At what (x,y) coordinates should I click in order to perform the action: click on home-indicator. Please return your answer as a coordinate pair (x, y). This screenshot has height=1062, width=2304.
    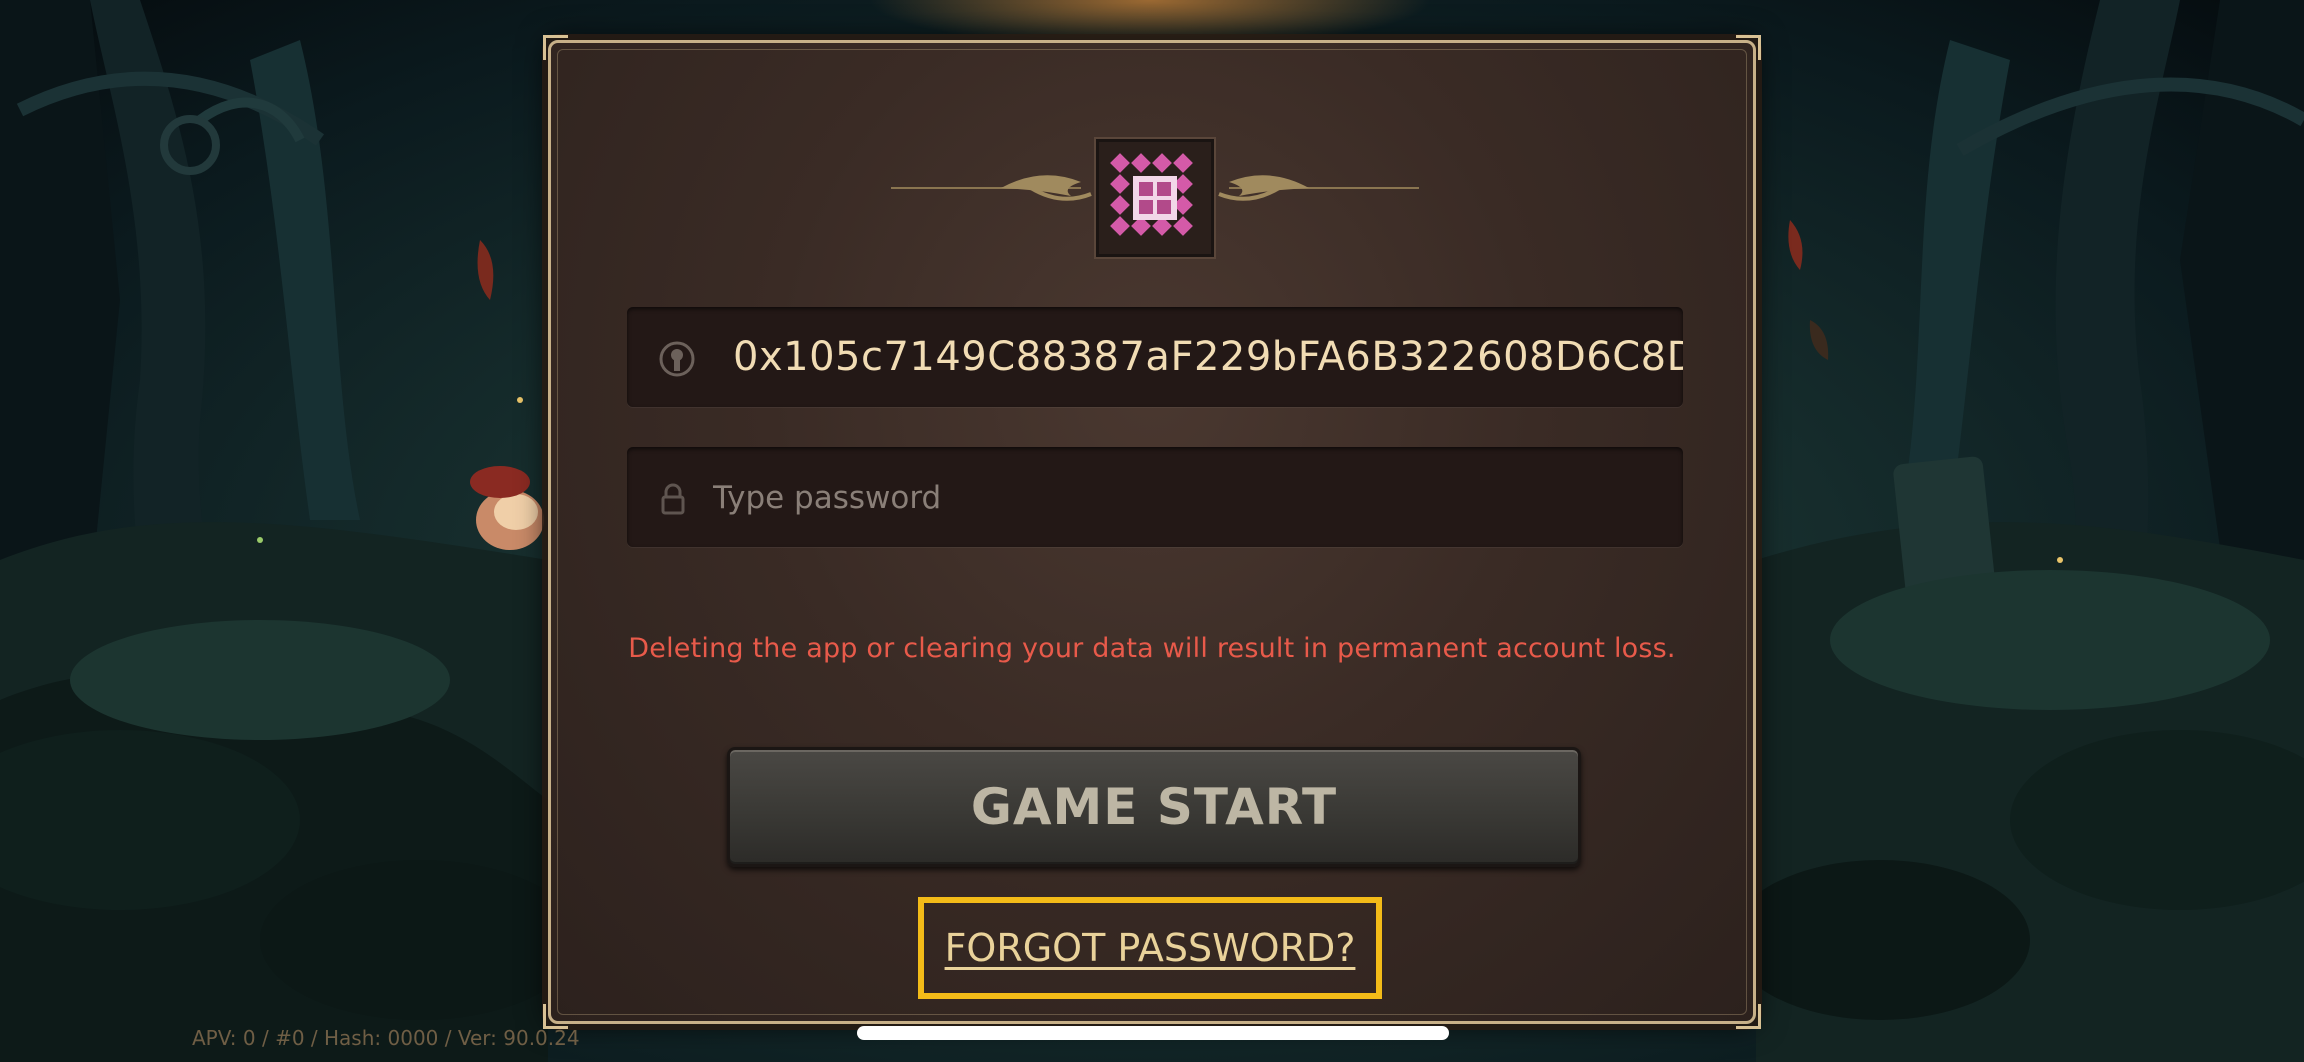
    Looking at the image, I should click on (1153, 1033).